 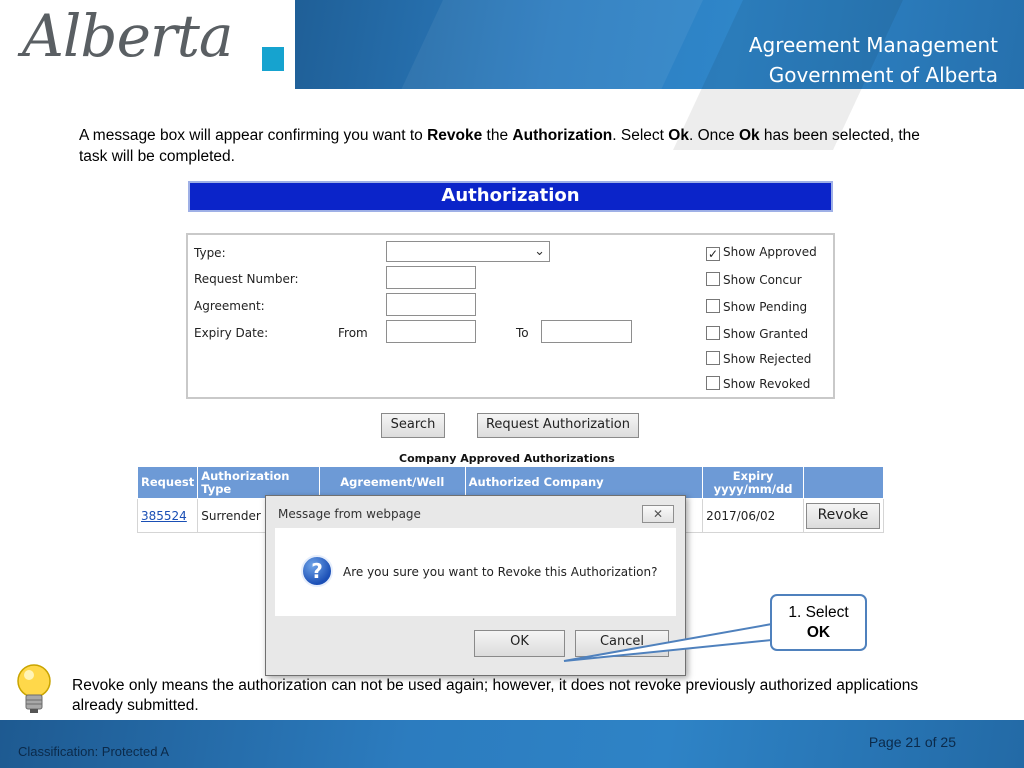 What do you see at coordinates (229, 306) in the screenshot?
I see `agreement-label: Agreement:` at bounding box center [229, 306].